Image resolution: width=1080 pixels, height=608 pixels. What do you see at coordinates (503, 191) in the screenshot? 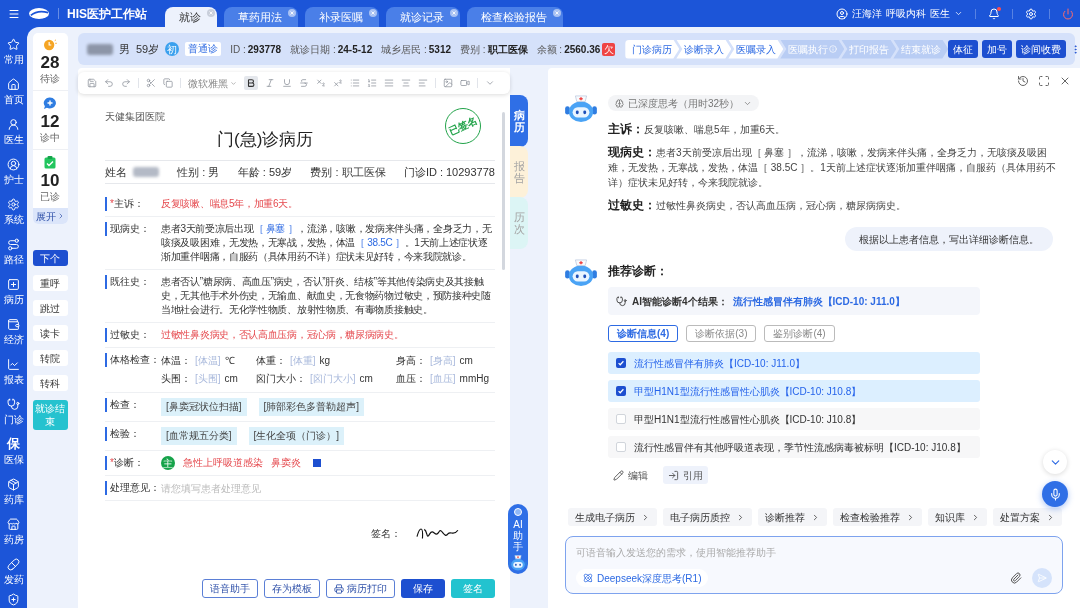
I see `scrollbar` at bounding box center [503, 191].